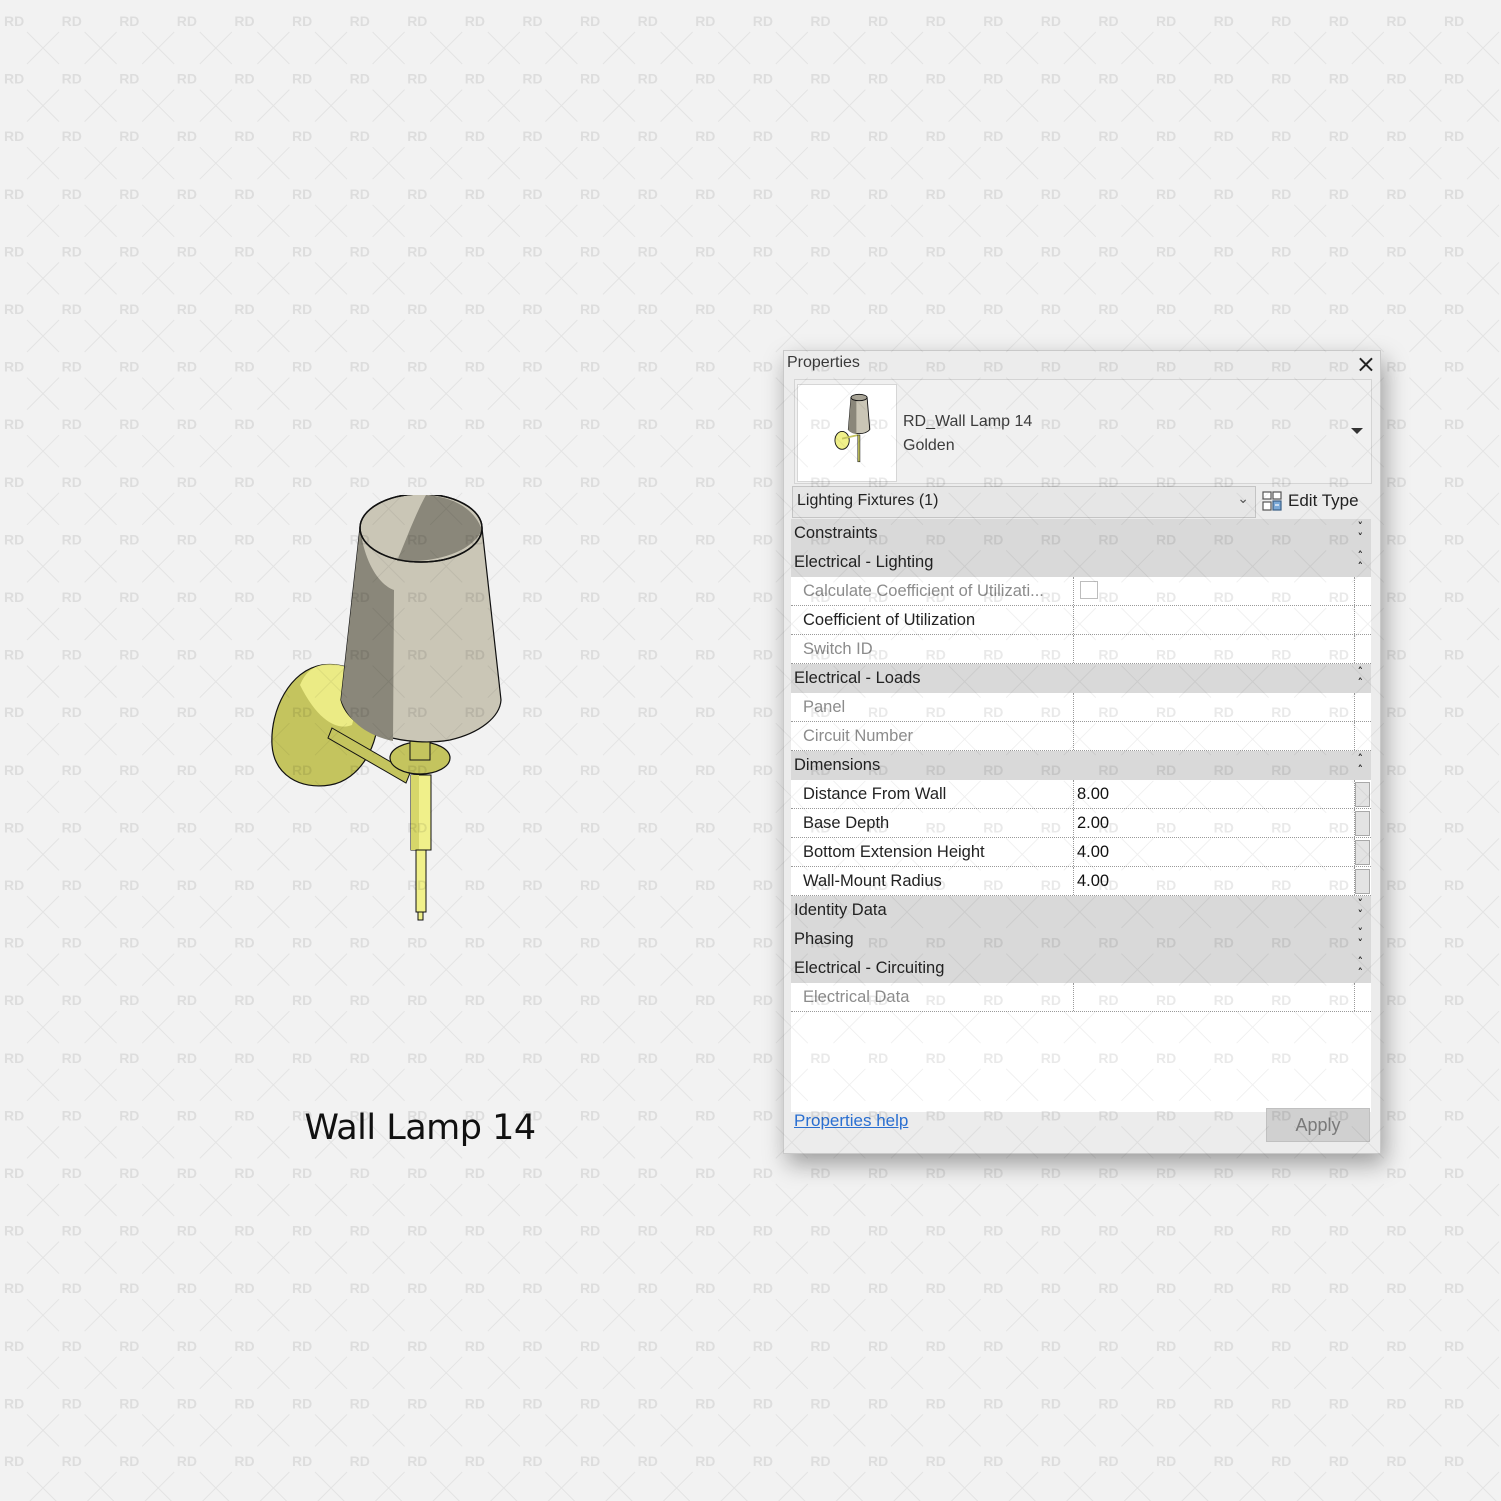  What do you see at coordinates (1083, 431) in the screenshot?
I see `type-selector: RD_Wall Lamp 14 Golden` at bounding box center [1083, 431].